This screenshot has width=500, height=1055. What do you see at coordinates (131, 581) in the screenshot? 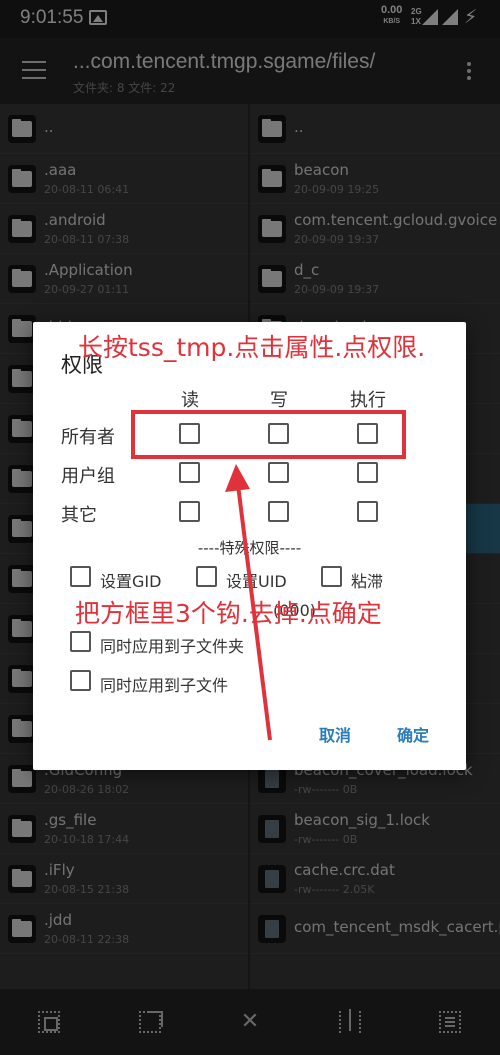
I see `set-gid-label: 设置GID` at bounding box center [131, 581].